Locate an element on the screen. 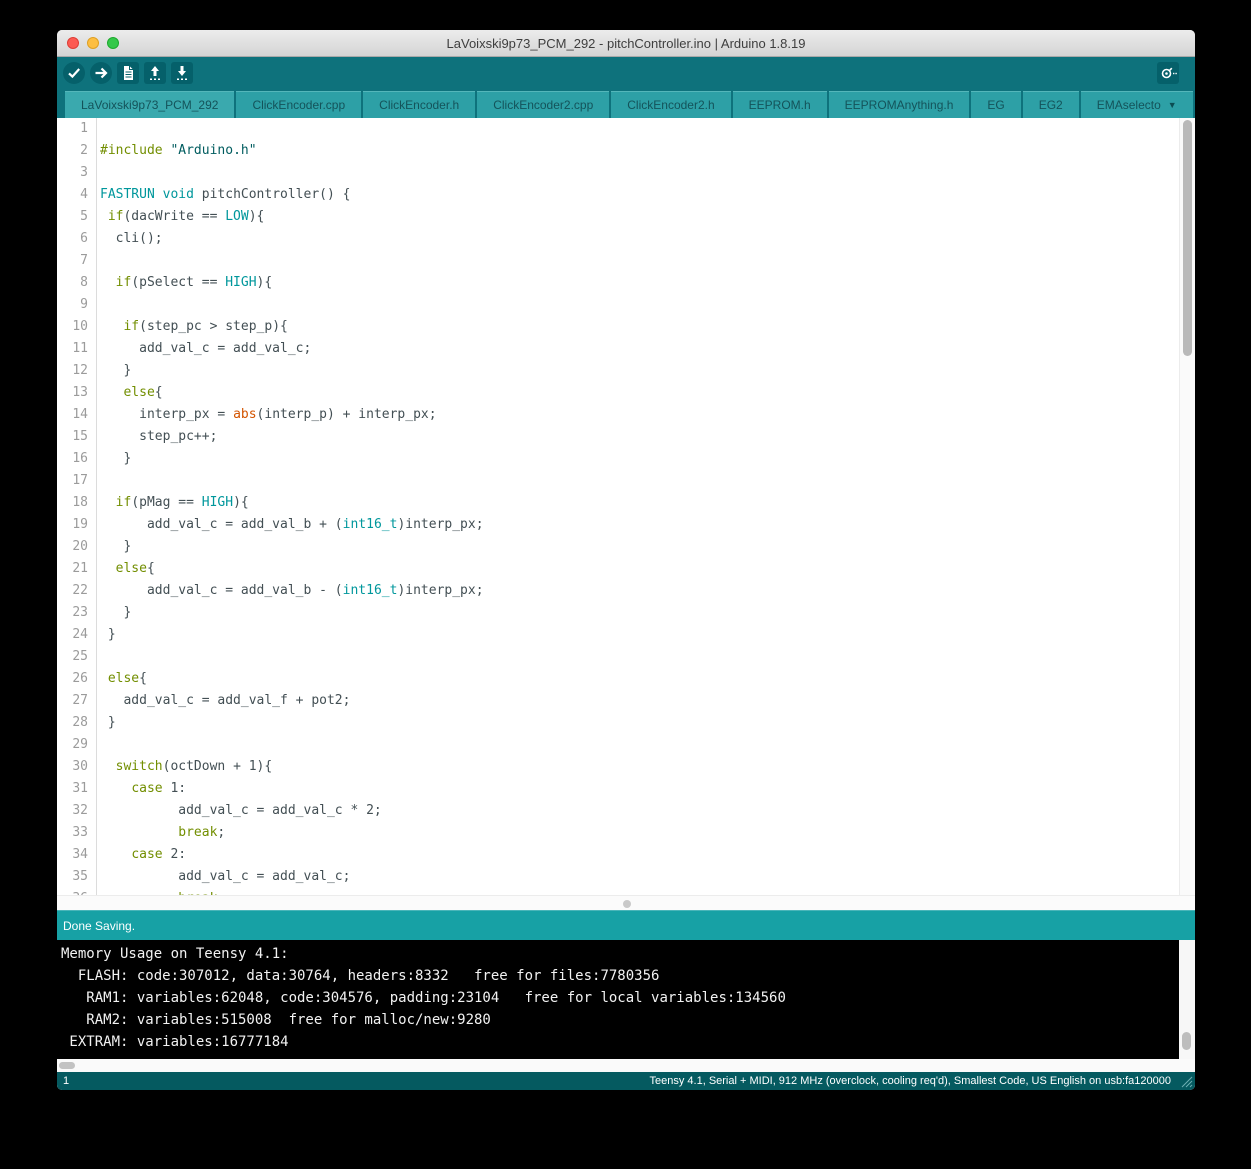 This screenshot has width=1251, height=1169. code-line: 33 break; is located at coordinates (618, 833).